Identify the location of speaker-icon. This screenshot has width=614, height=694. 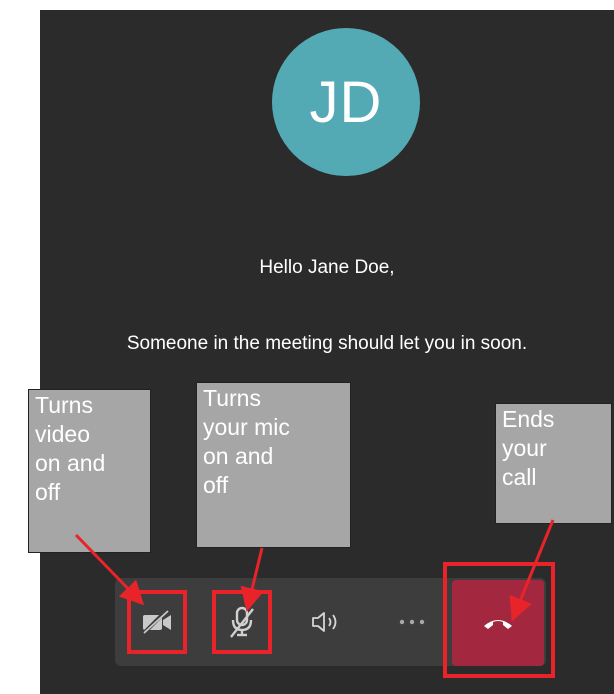
(324, 622).